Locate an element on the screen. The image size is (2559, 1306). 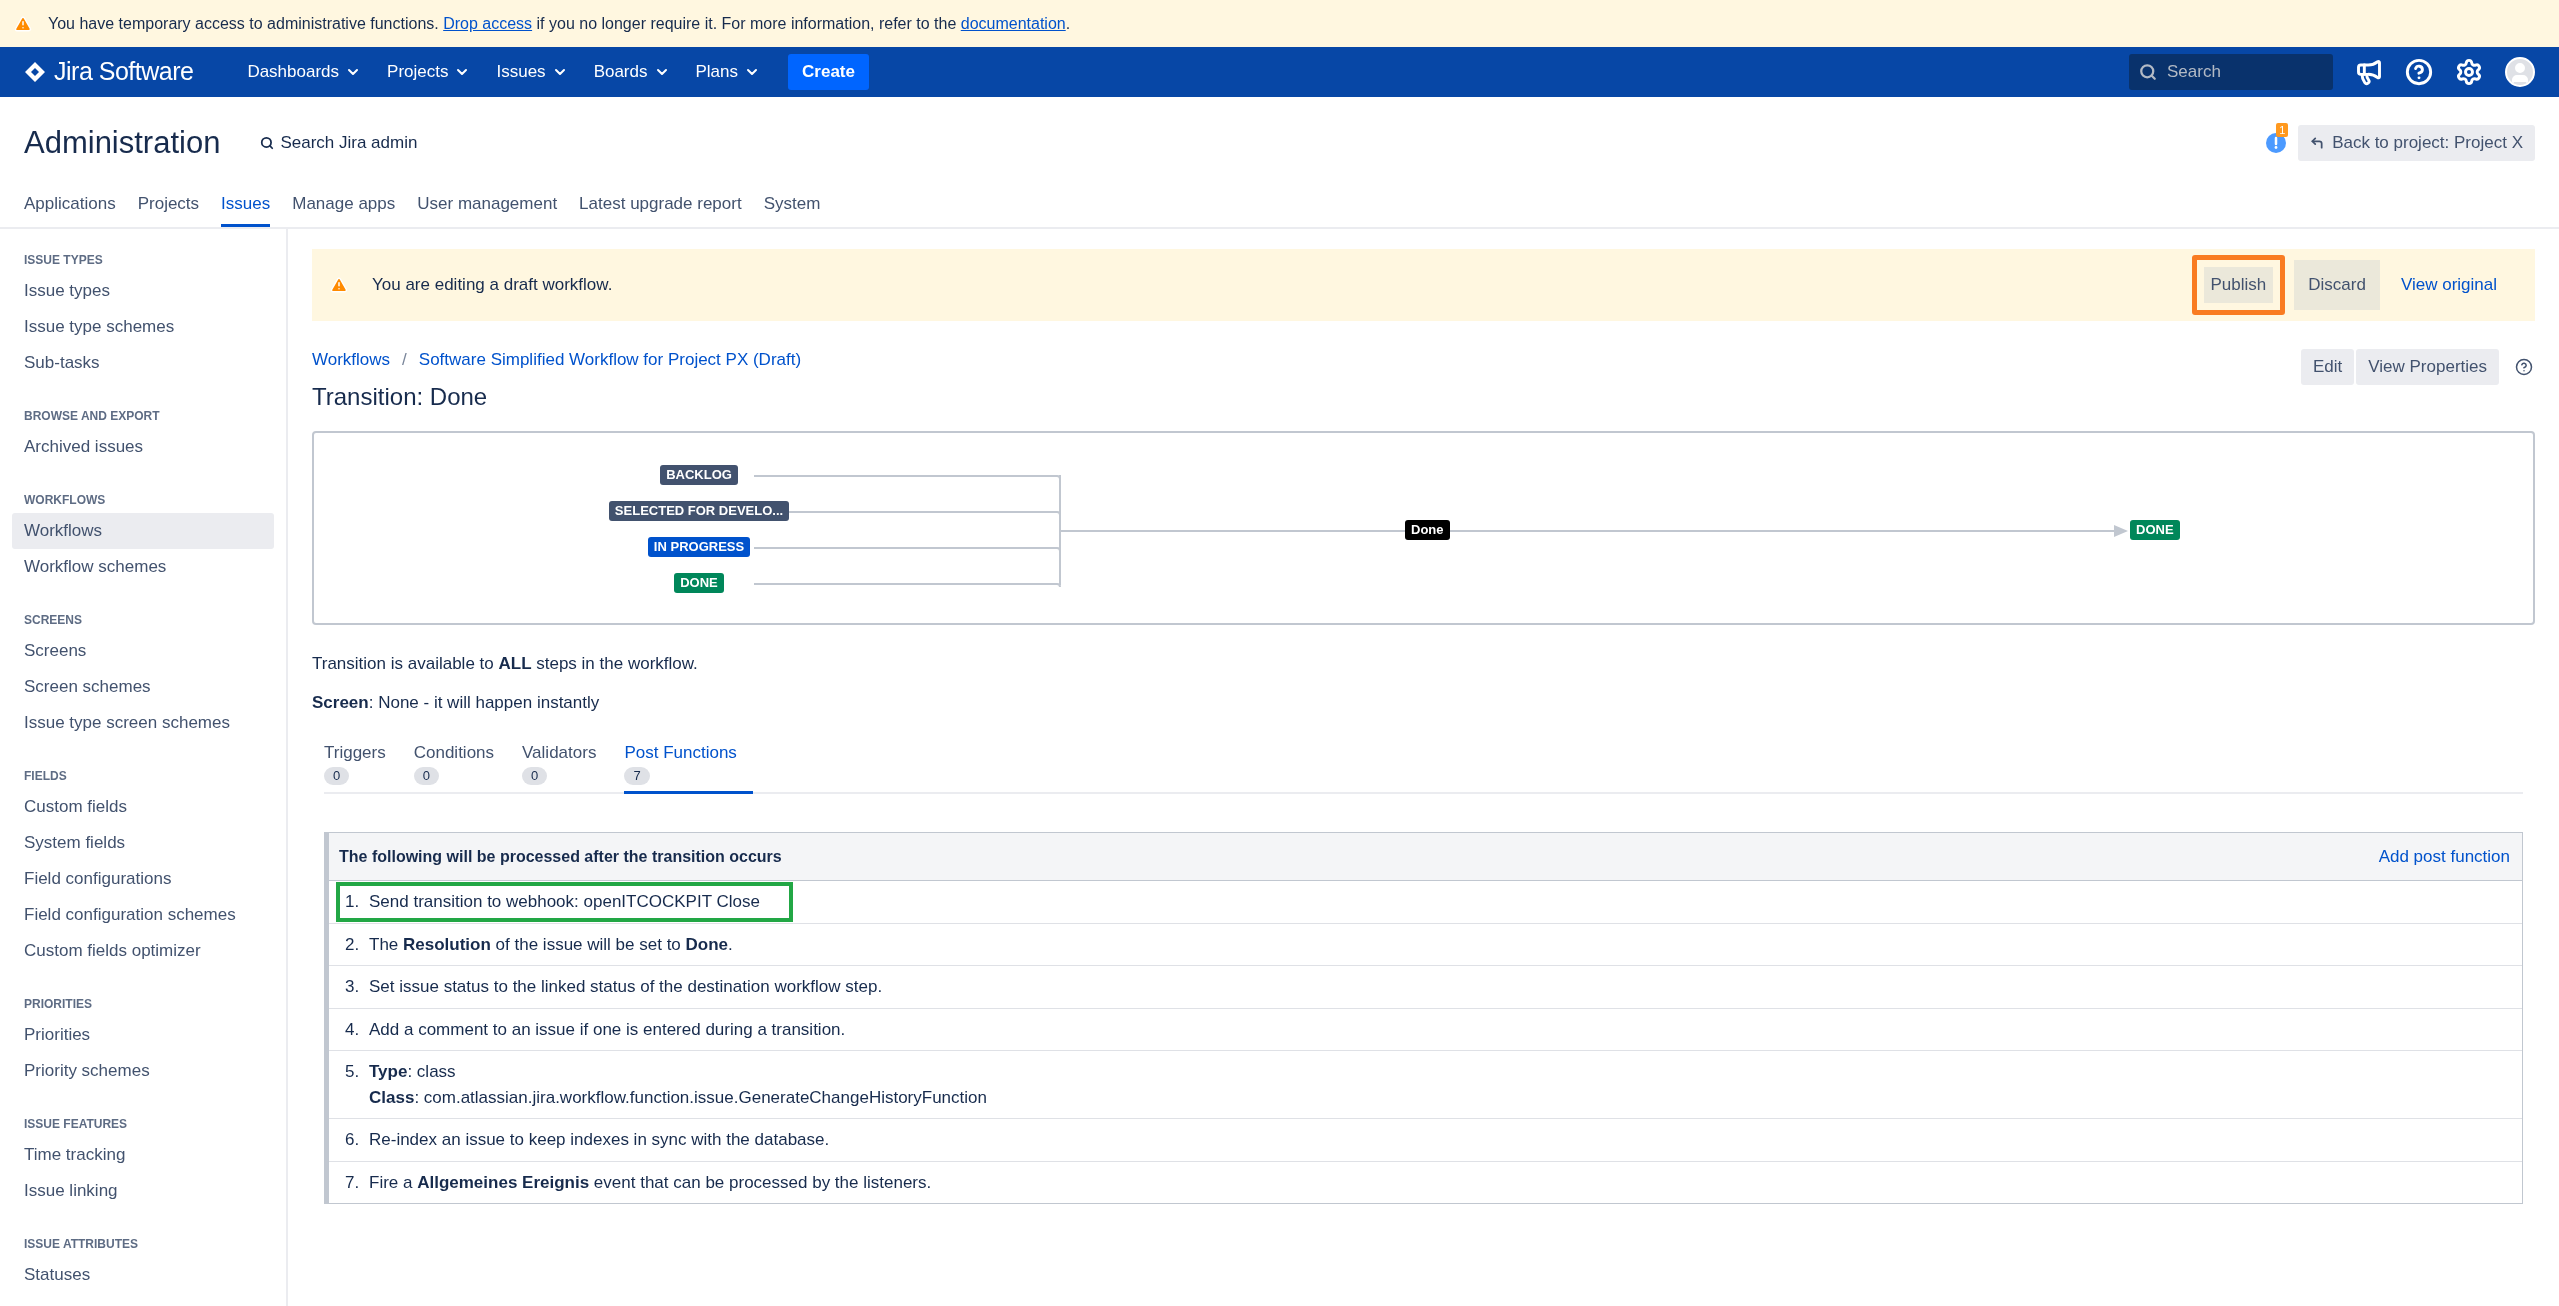
nav-menu: Projects is located at coordinates (429, 72).